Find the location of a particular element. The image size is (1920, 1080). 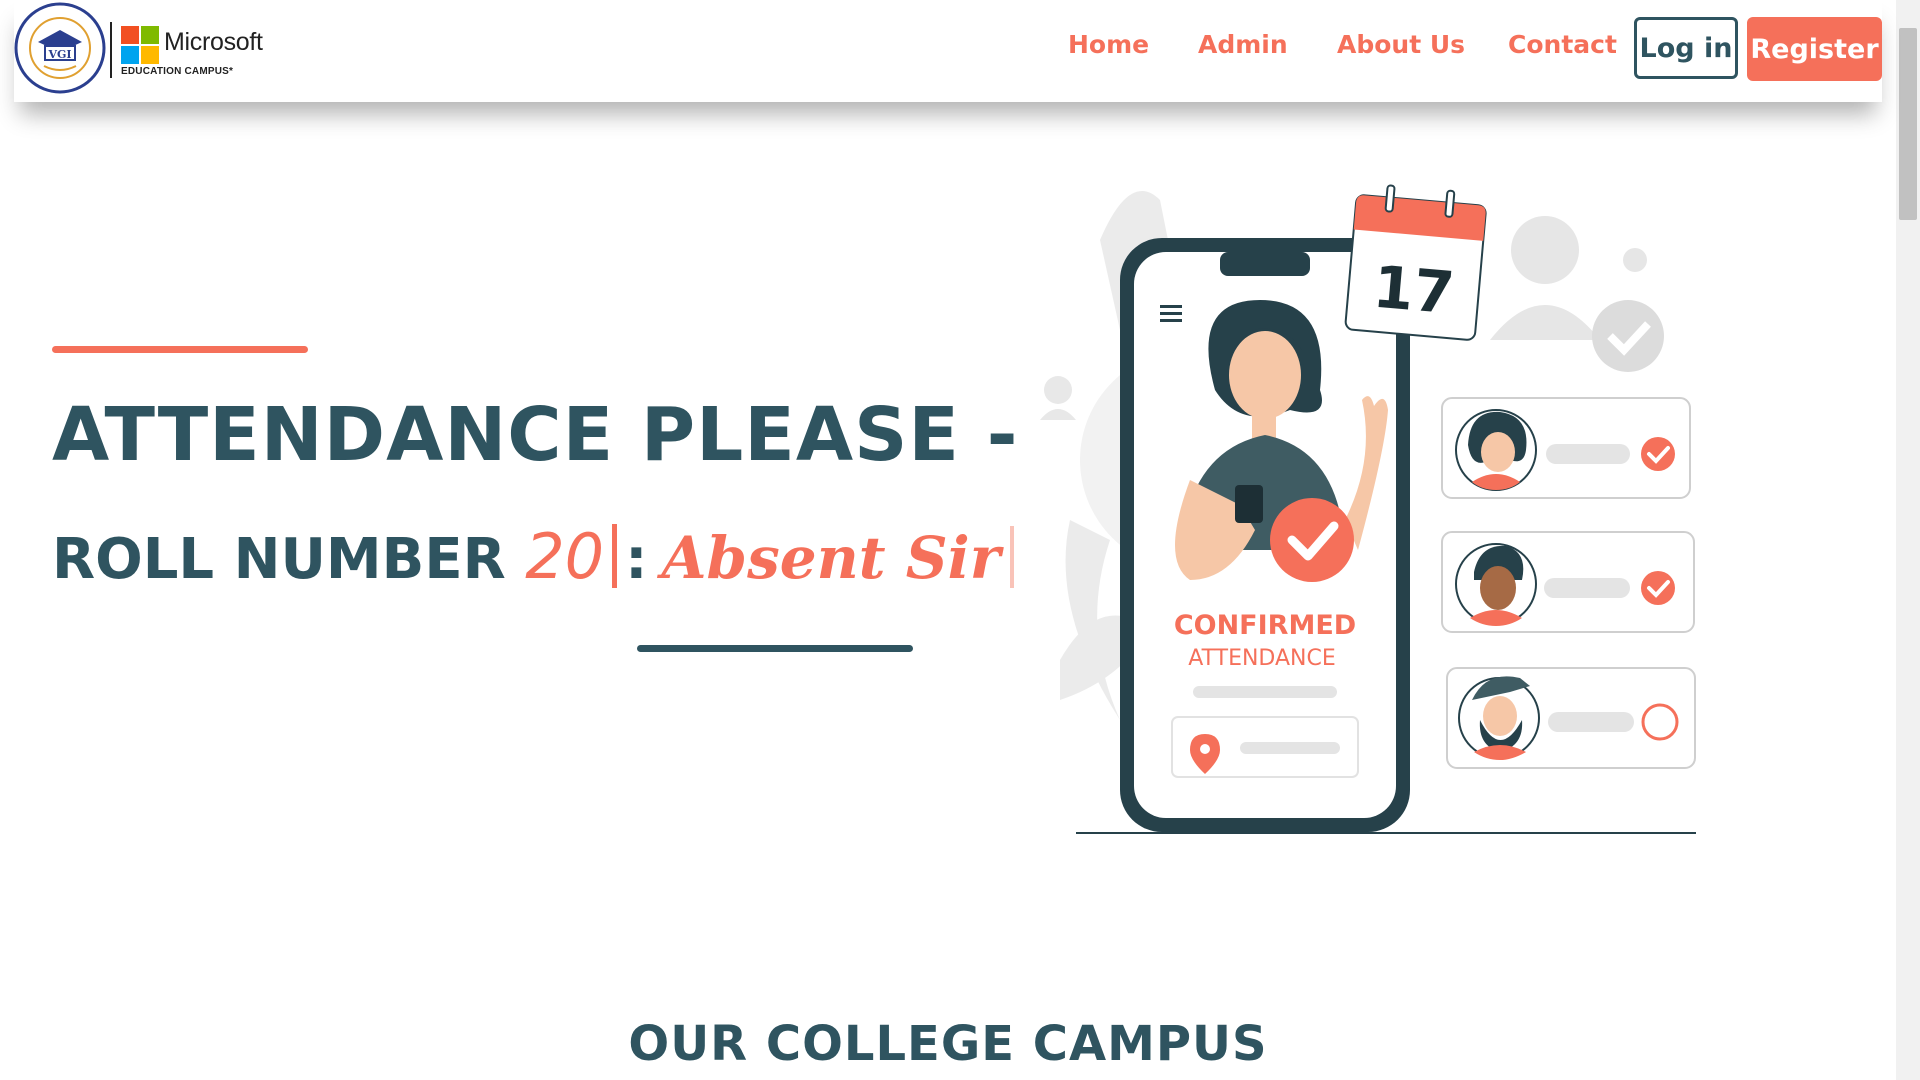

unchecked-circle-icon is located at coordinates (1660, 722).